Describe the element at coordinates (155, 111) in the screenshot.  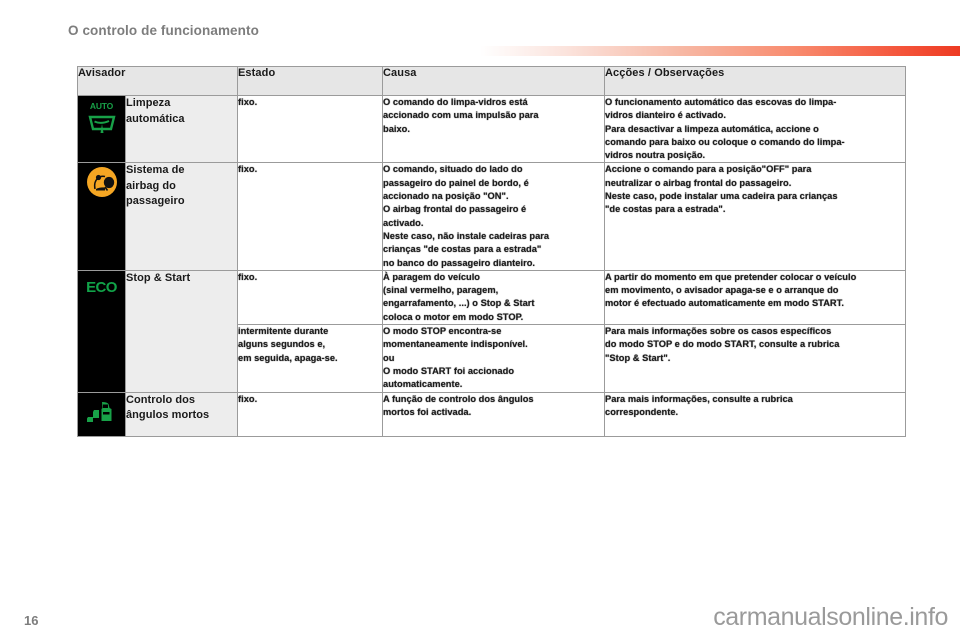
I see `row-label: Limpeza automática` at that location.